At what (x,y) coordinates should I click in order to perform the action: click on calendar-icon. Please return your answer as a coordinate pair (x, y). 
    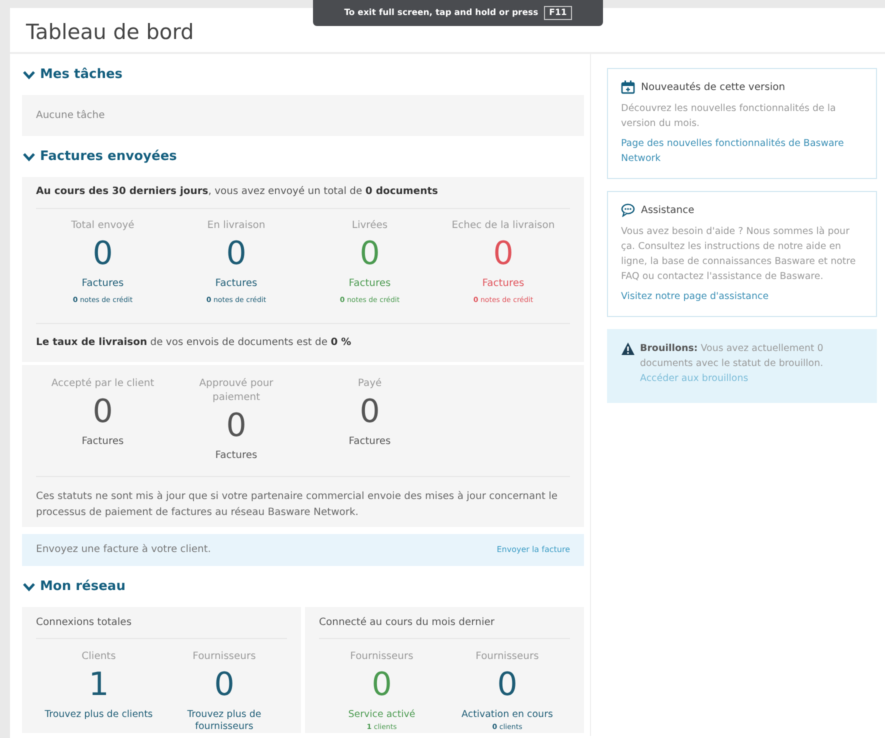
    Looking at the image, I should click on (628, 87).